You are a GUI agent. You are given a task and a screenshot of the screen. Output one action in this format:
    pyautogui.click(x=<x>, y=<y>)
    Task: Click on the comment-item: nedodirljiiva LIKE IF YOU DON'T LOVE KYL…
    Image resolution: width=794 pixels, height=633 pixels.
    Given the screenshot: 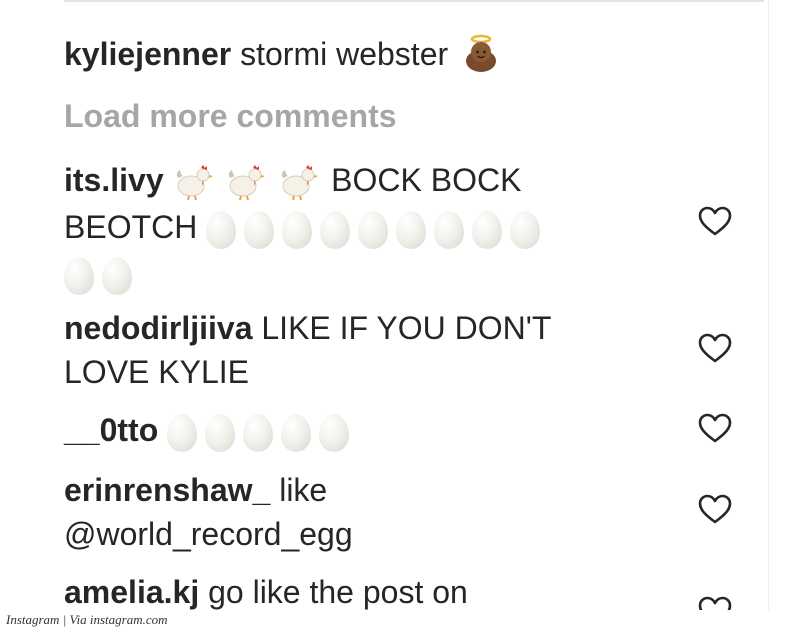 What is the action you would take?
    pyautogui.click(x=344, y=350)
    